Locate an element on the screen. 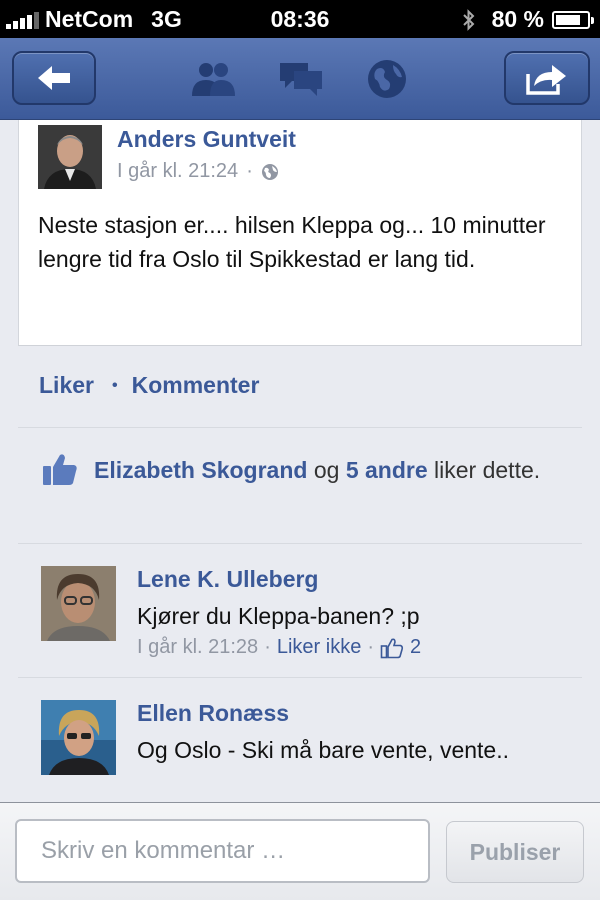 The image size is (600, 900). bluetooth-icon is located at coordinates (468, 19).